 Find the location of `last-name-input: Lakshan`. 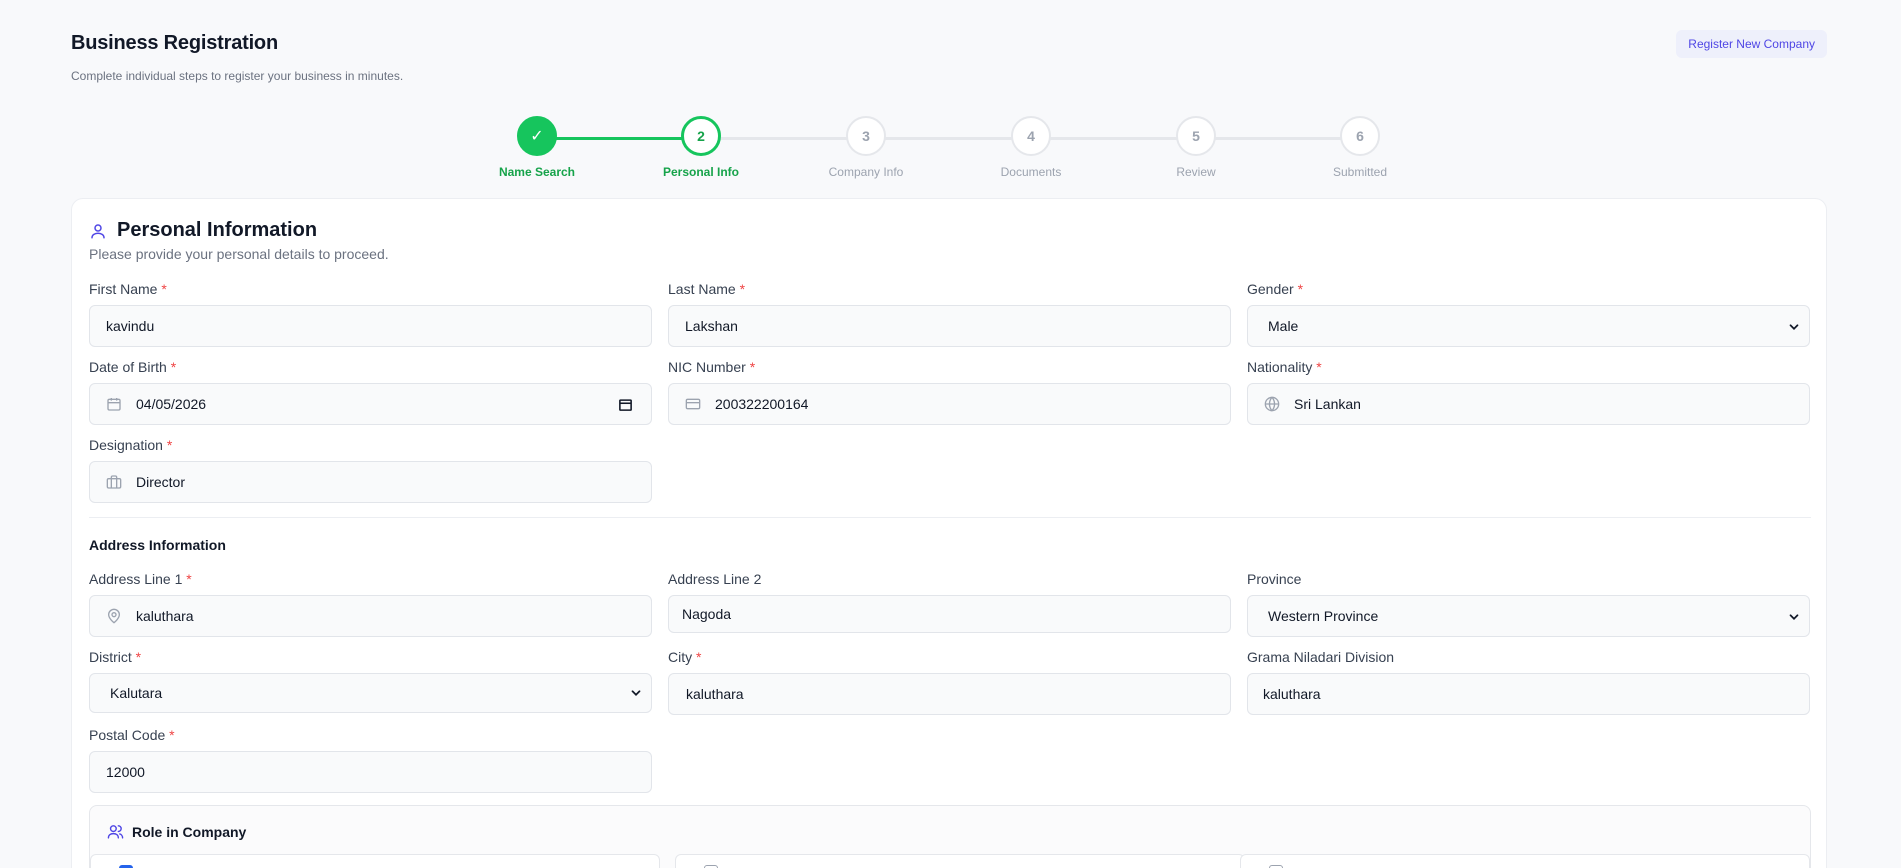

last-name-input: Lakshan is located at coordinates (949, 326).